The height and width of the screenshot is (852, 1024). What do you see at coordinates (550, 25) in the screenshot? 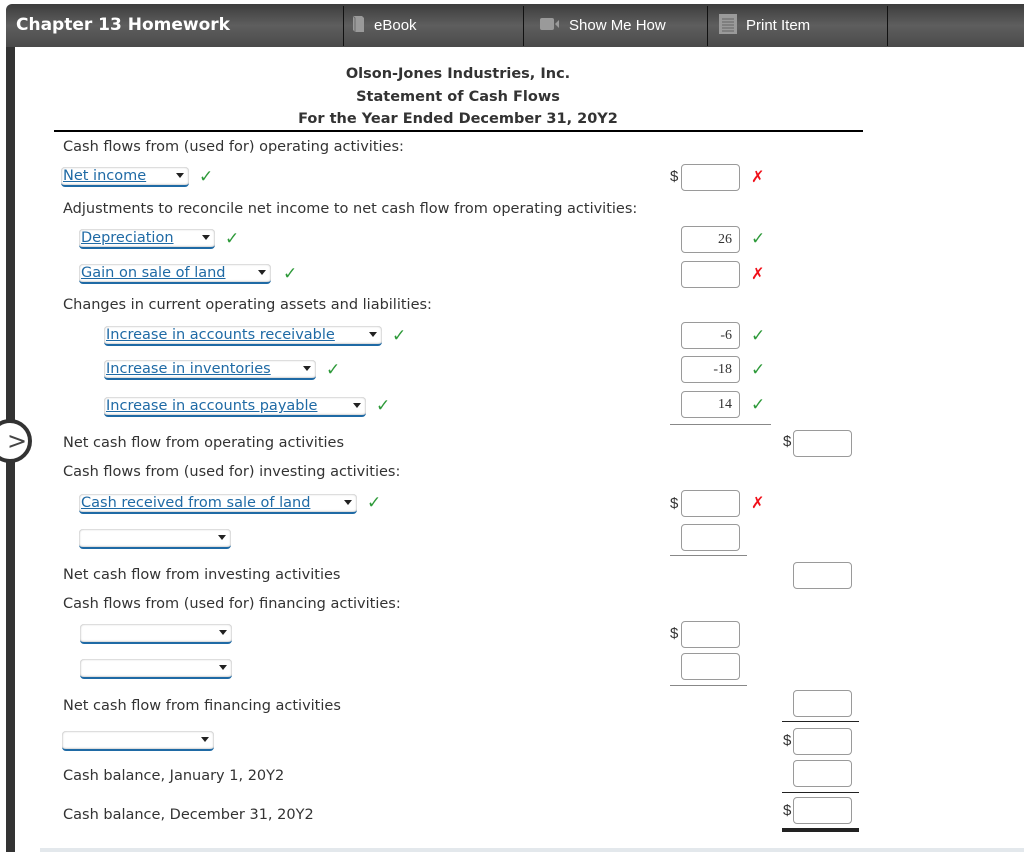
I see `video-camera-icon` at bounding box center [550, 25].